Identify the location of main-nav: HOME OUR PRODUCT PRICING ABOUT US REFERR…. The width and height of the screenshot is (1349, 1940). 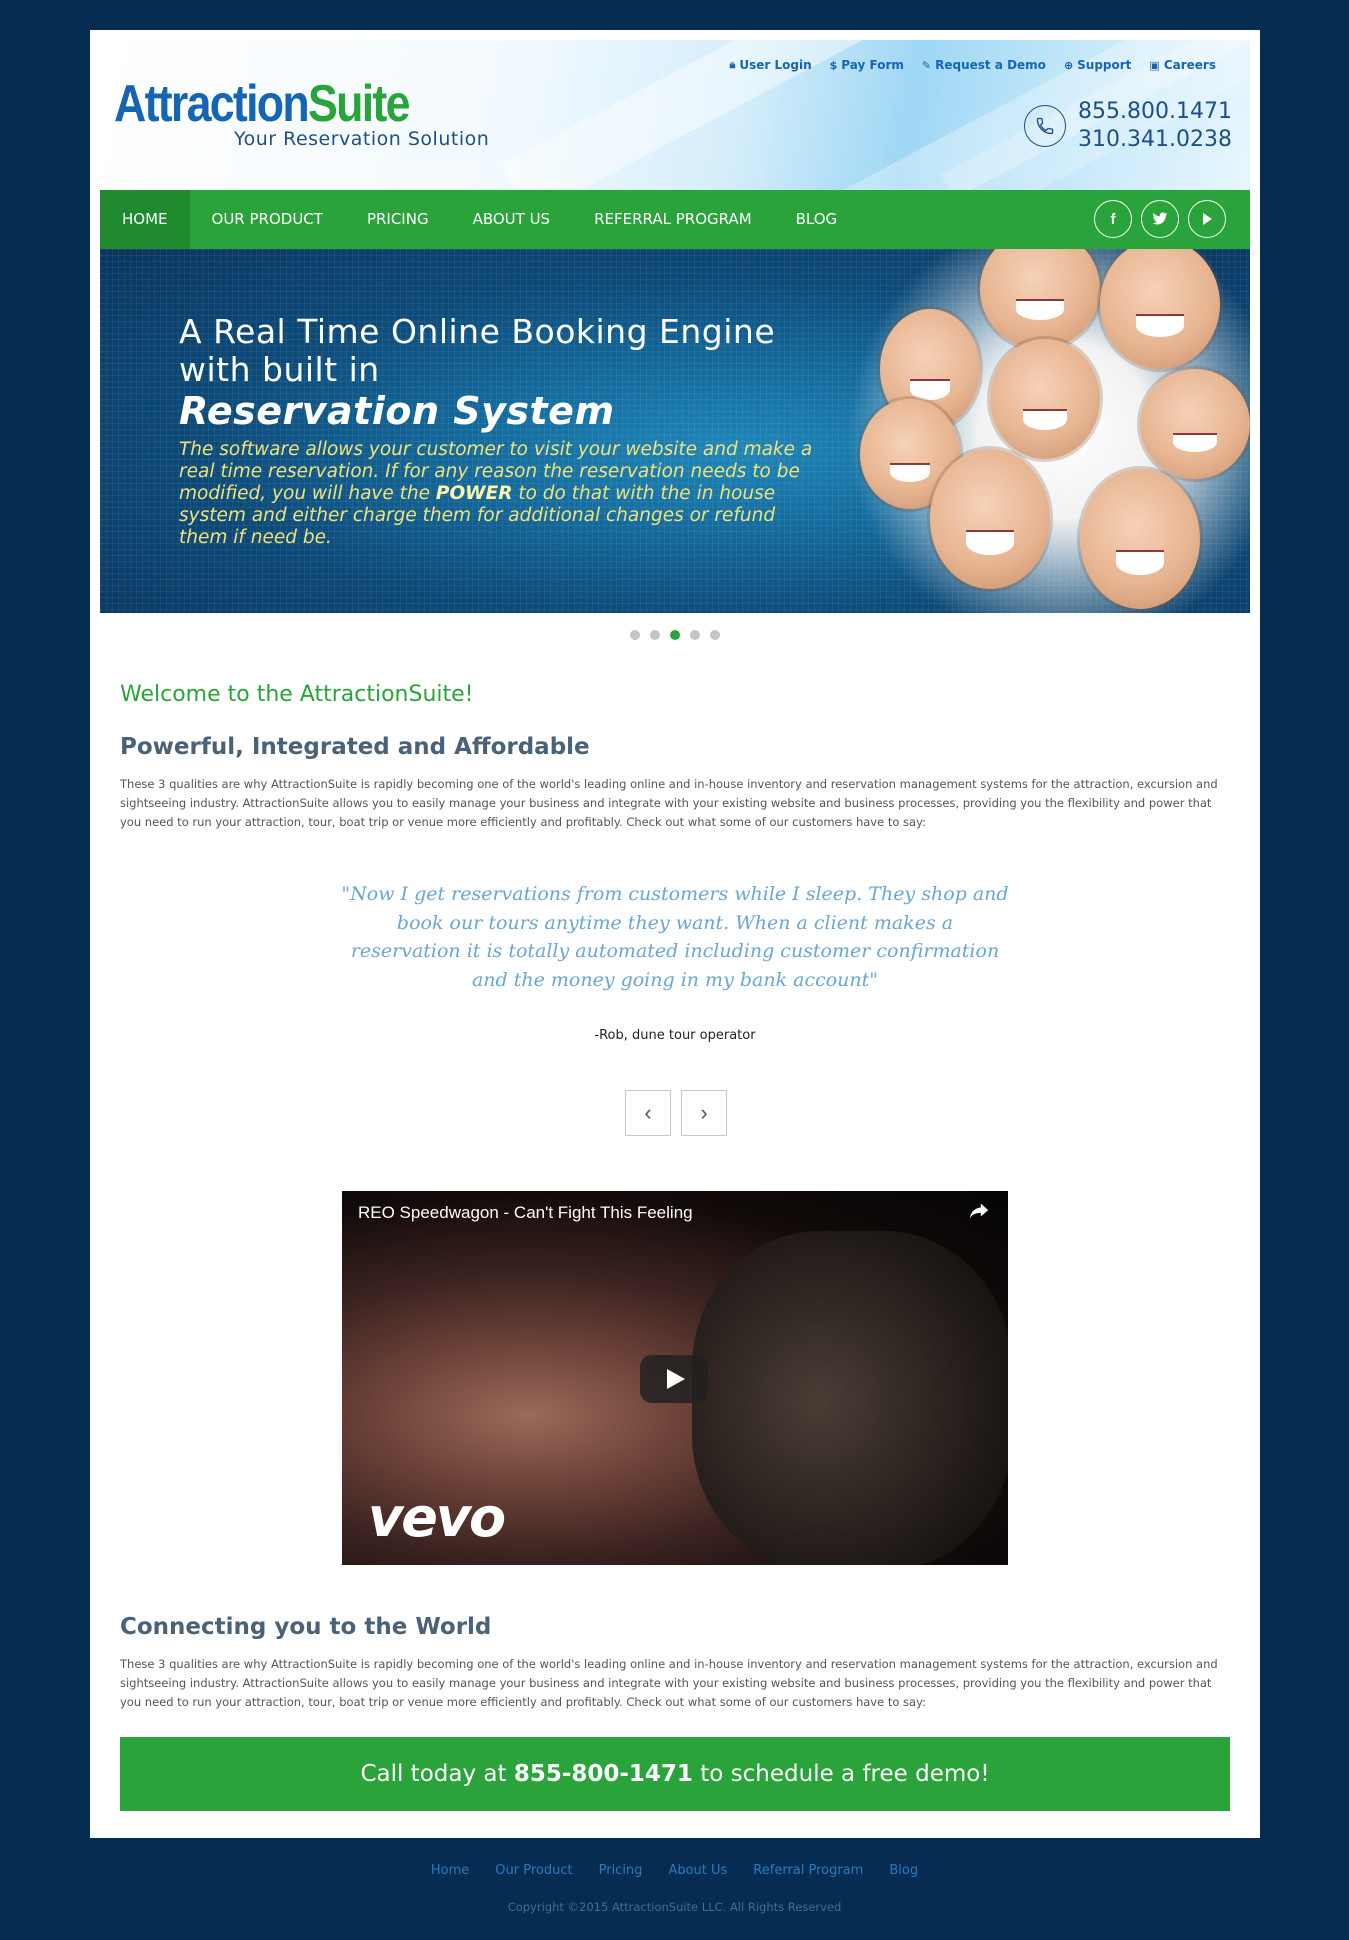
(675, 219).